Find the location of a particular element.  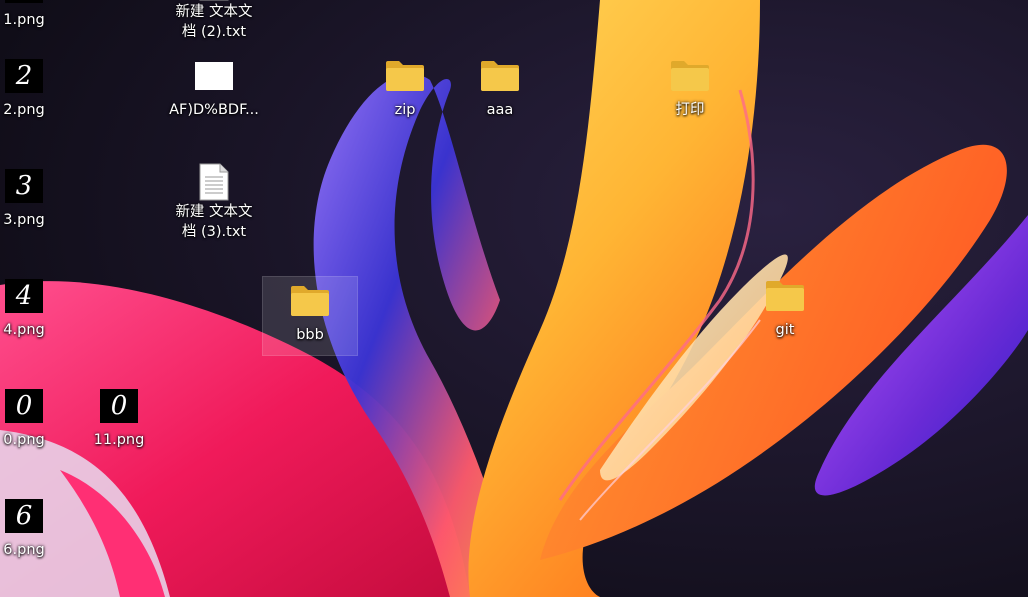

thumbnail-digit: 6 is located at coordinates (24, 516).